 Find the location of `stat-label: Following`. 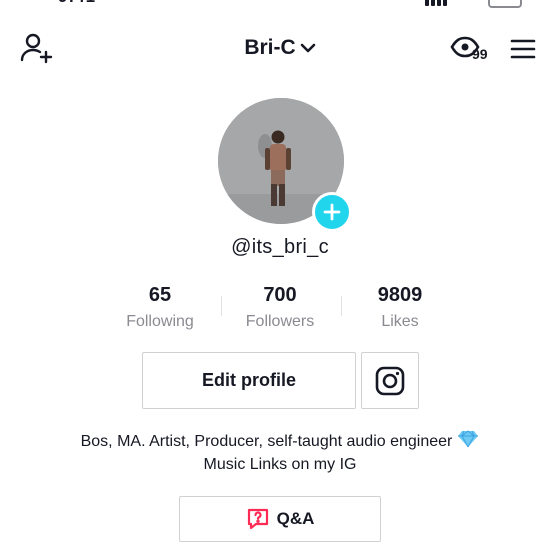

stat-label: Following is located at coordinates (160, 321).